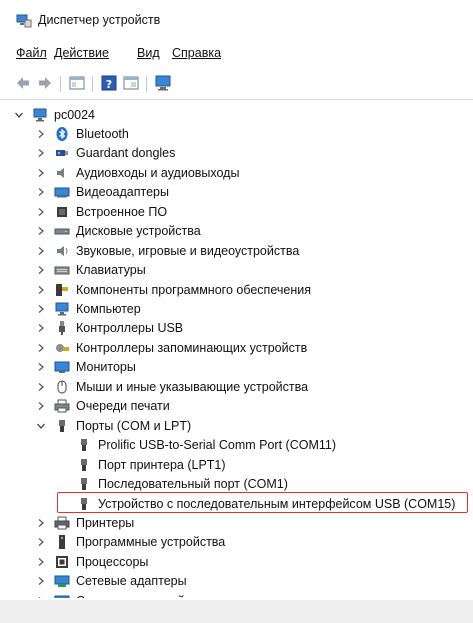 The height and width of the screenshot is (623, 473). What do you see at coordinates (126, 153) in the screenshot?
I see `tree-item-label: Guardant dongles` at bounding box center [126, 153].